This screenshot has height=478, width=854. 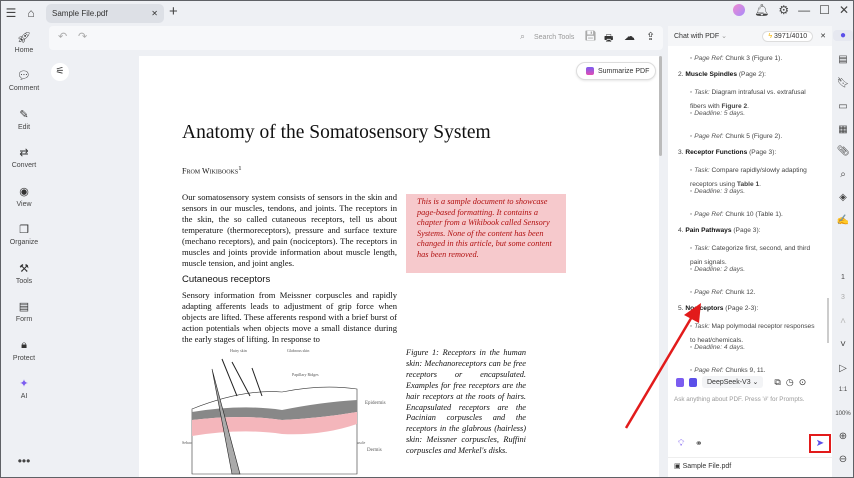 What do you see at coordinates (843, 220) in the screenshot?
I see `signature-icon: ✍` at bounding box center [843, 220].